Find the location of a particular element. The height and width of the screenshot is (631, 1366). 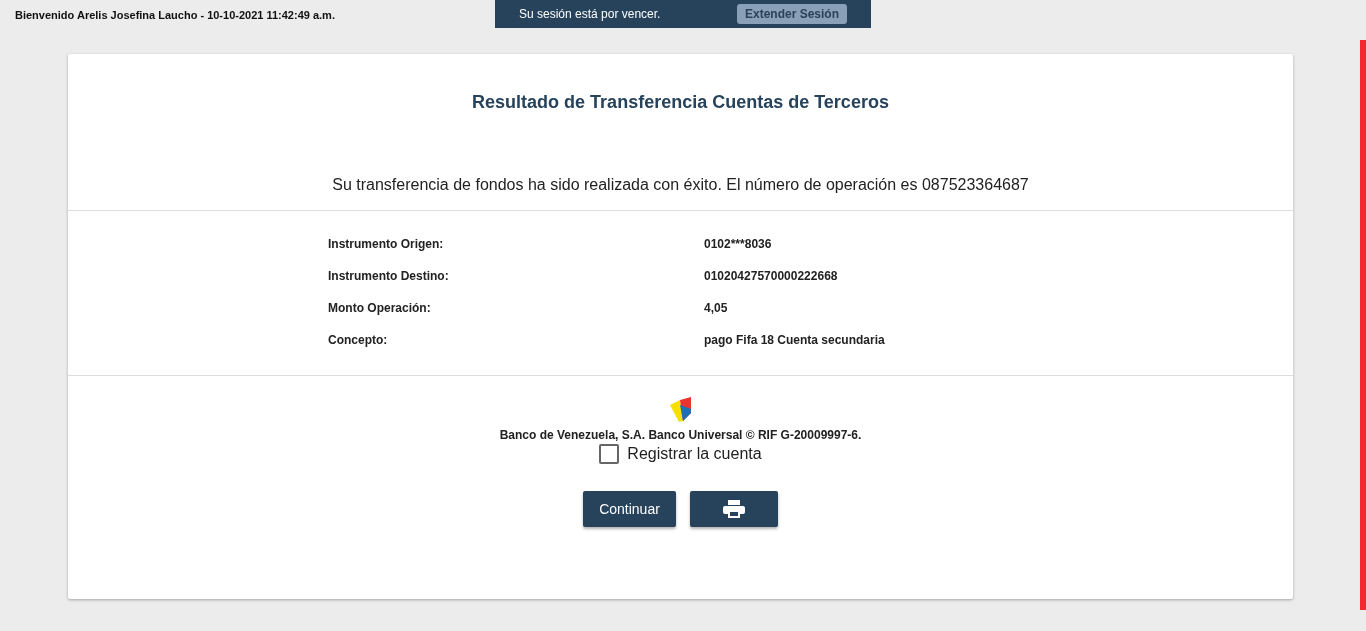

success-message: Su transferencia de fondos ha sido realizada con éxito. El número de operación es 087523364687 is located at coordinates (680, 185).